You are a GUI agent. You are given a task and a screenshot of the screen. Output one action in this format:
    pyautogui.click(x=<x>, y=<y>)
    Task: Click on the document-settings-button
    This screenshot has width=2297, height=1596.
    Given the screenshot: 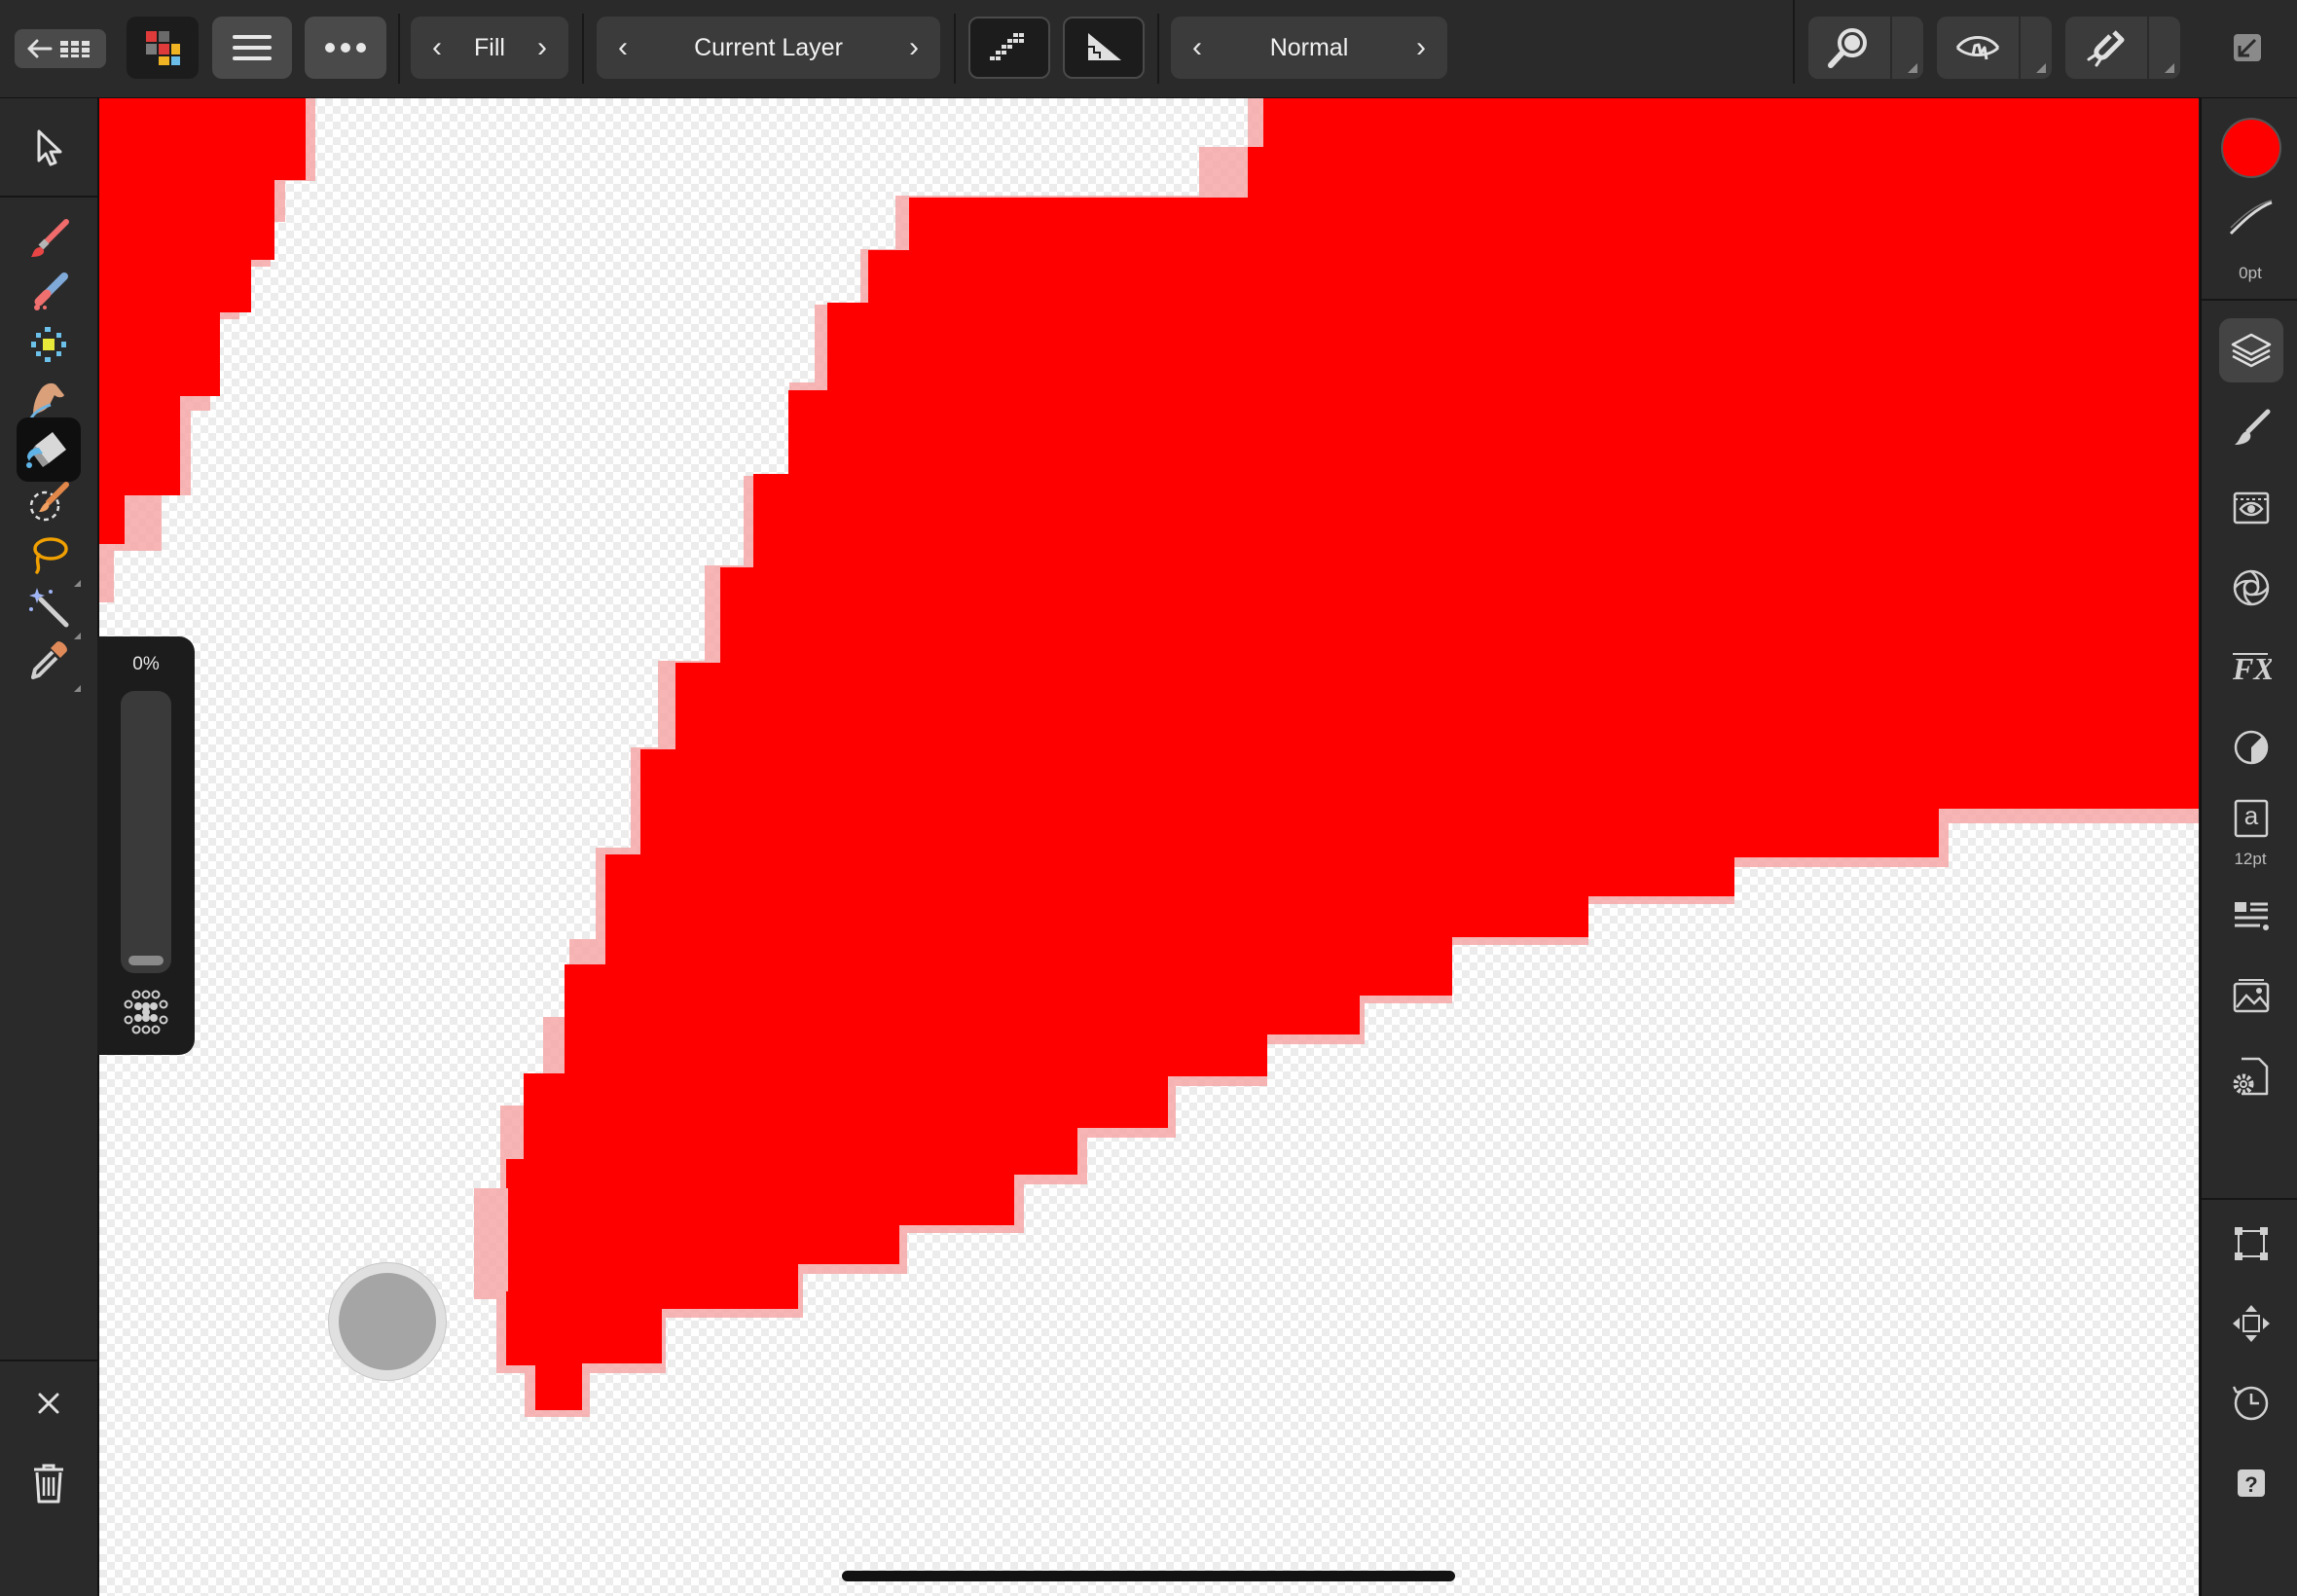 What is the action you would take?
    pyautogui.click(x=2251, y=1076)
    